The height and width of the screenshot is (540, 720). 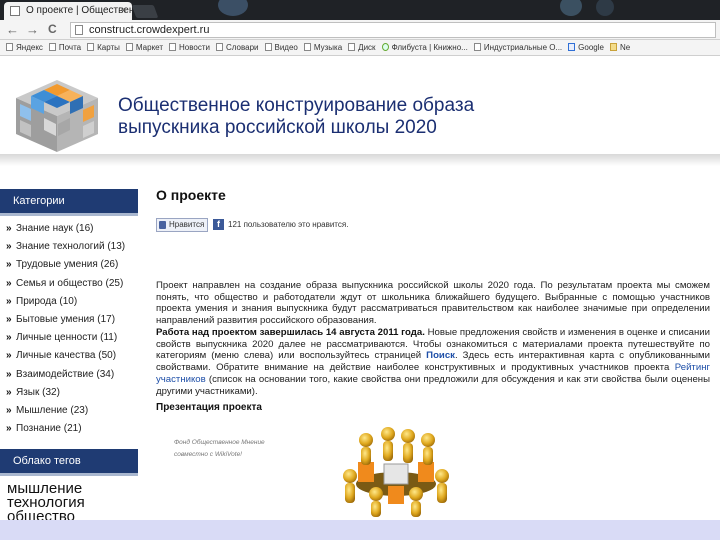 I want to click on category-label: Знание технологий (13), so click(x=71, y=247).